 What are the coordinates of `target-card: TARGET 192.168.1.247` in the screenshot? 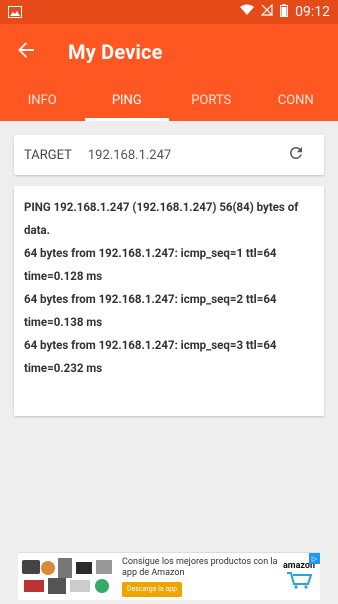 It's located at (169, 155).